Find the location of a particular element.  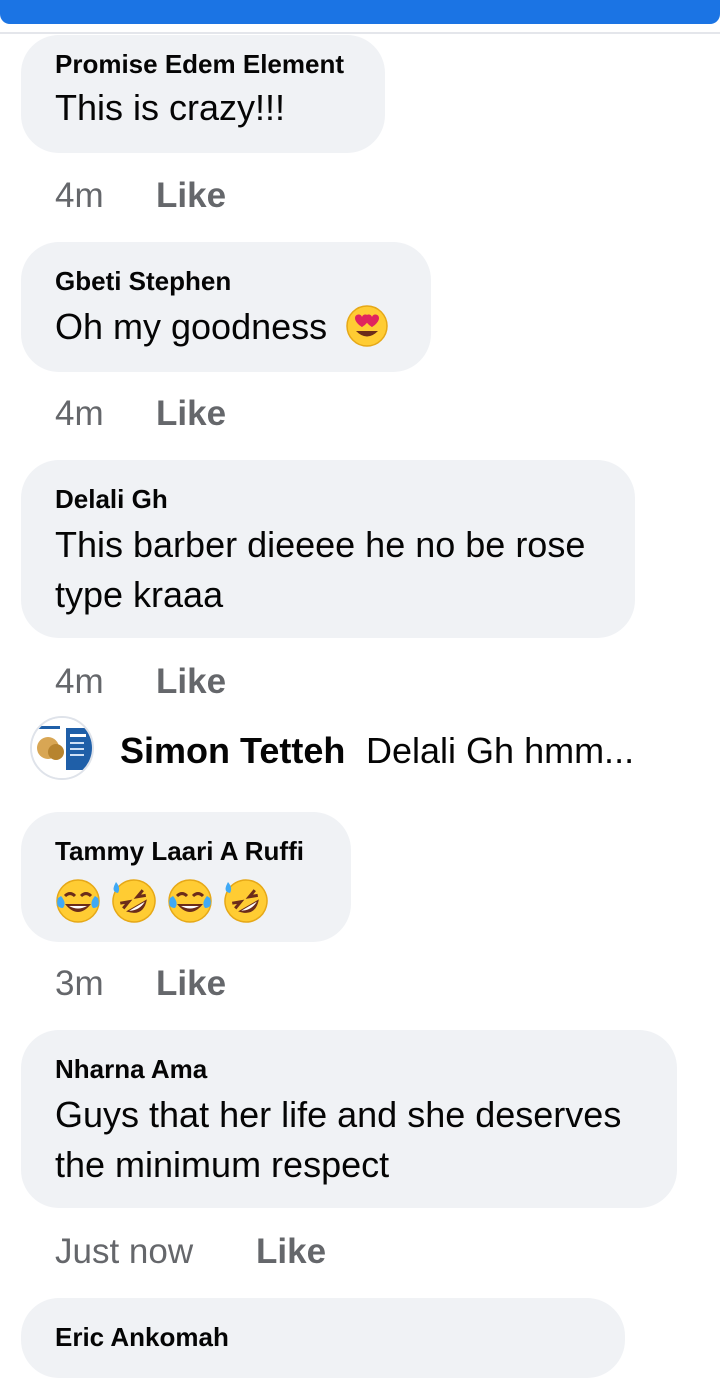

reply-author: Simon Tetteh is located at coordinates (232, 751).